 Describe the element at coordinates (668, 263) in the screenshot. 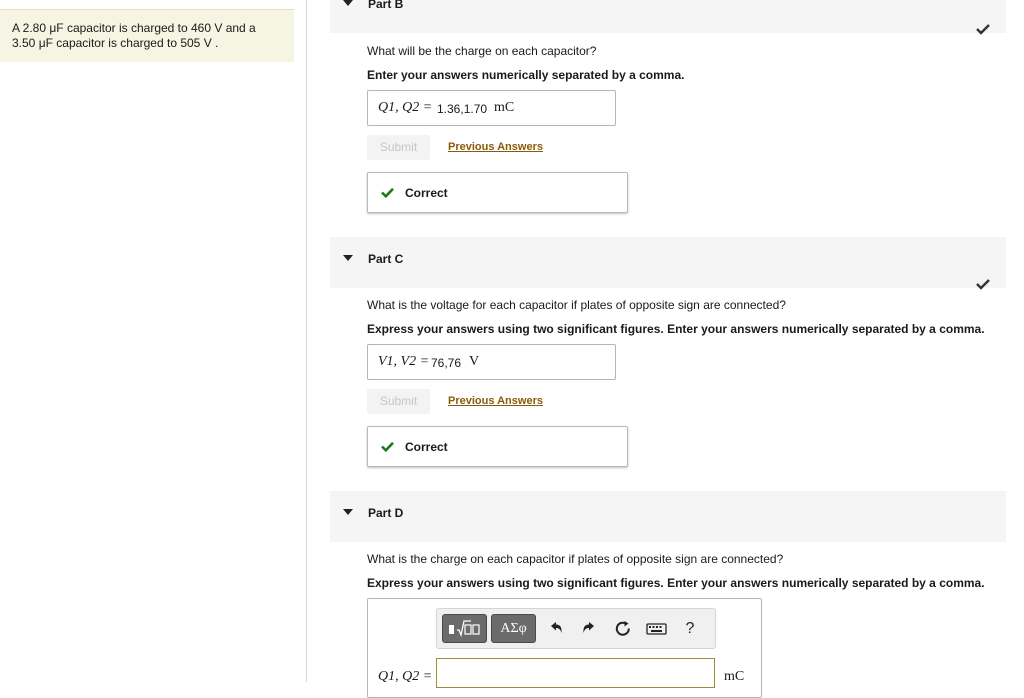

I see `part-c-header: Part C` at that location.